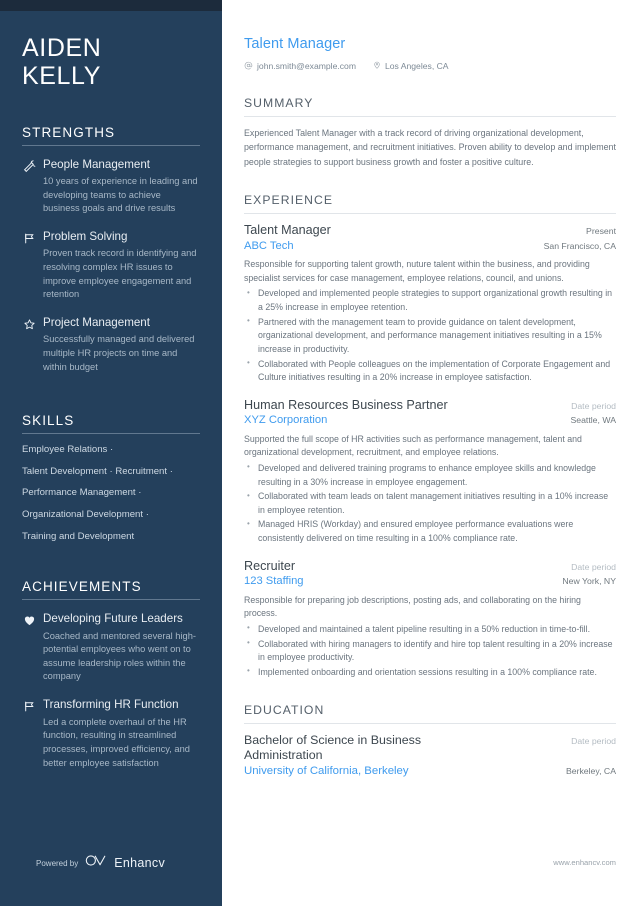  What do you see at coordinates (589, 581) in the screenshot?
I see `experience-location: New York, NY` at bounding box center [589, 581].